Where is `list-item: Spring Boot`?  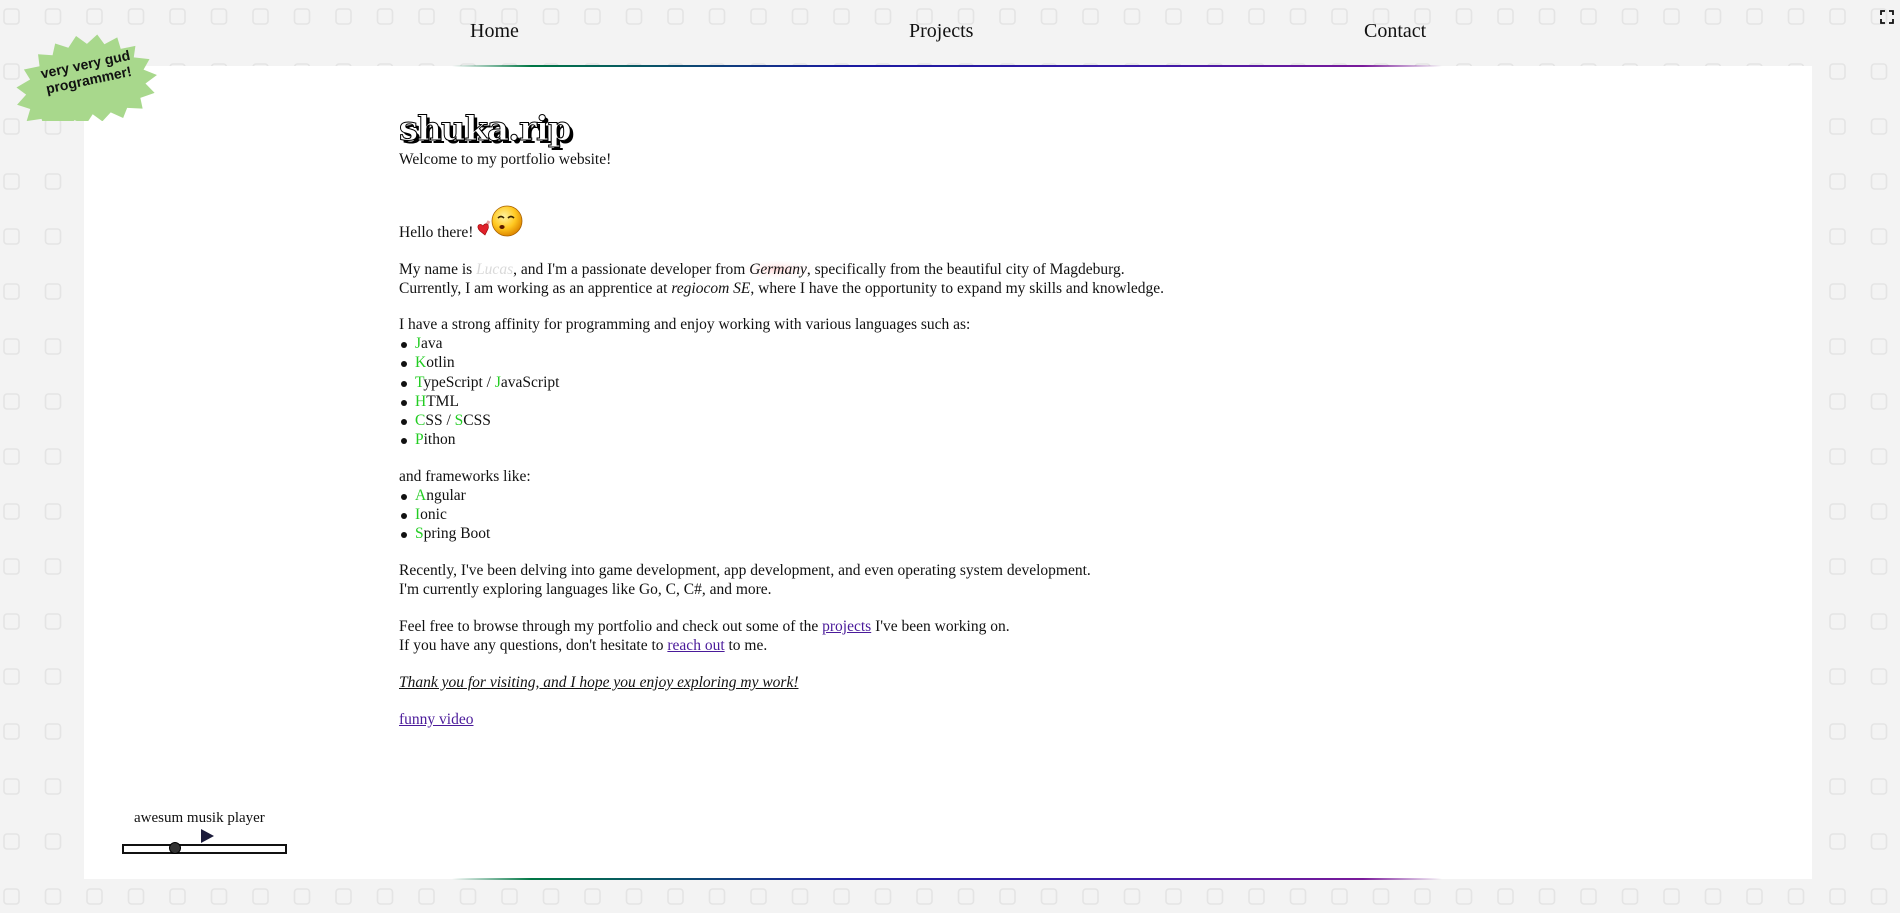 list-item: Spring Boot is located at coordinates (849, 533).